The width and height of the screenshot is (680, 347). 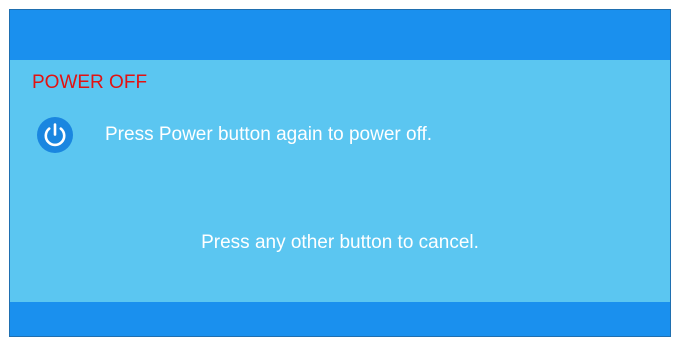 What do you see at coordinates (340, 35) in the screenshot?
I see `dialog-header-bar` at bounding box center [340, 35].